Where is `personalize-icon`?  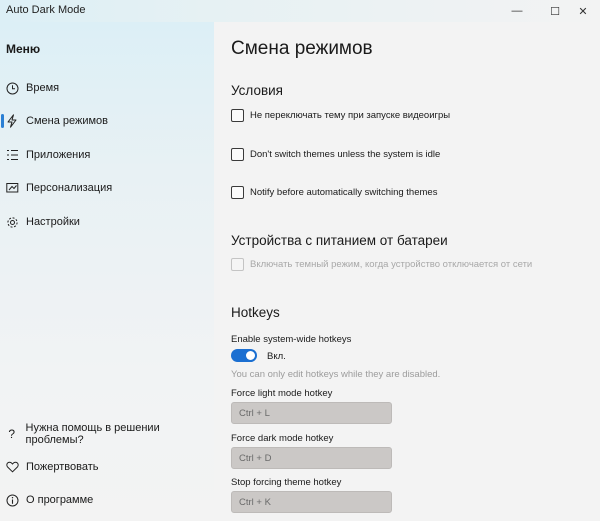
personalize-icon is located at coordinates (12, 188).